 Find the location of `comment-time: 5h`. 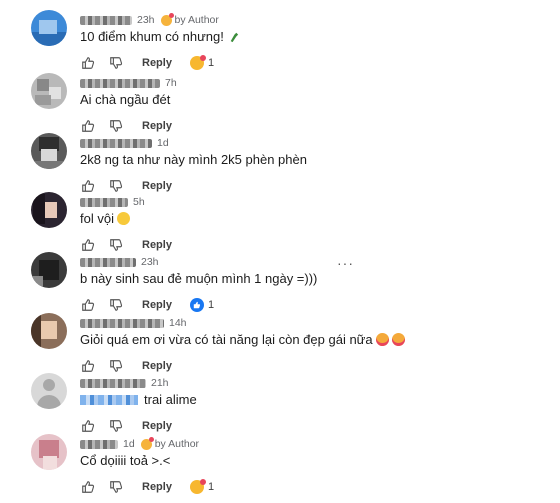

comment-time: 5h is located at coordinates (139, 202).